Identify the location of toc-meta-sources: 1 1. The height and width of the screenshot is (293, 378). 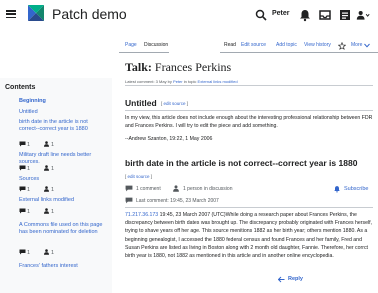
(63, 190).